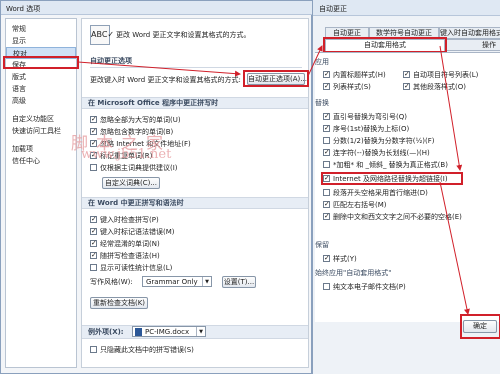  What do you see at coordinates (315, 61) in the screenshot?
I see `arrow-to-autoformat-tab` at bounding box center [315, 61].